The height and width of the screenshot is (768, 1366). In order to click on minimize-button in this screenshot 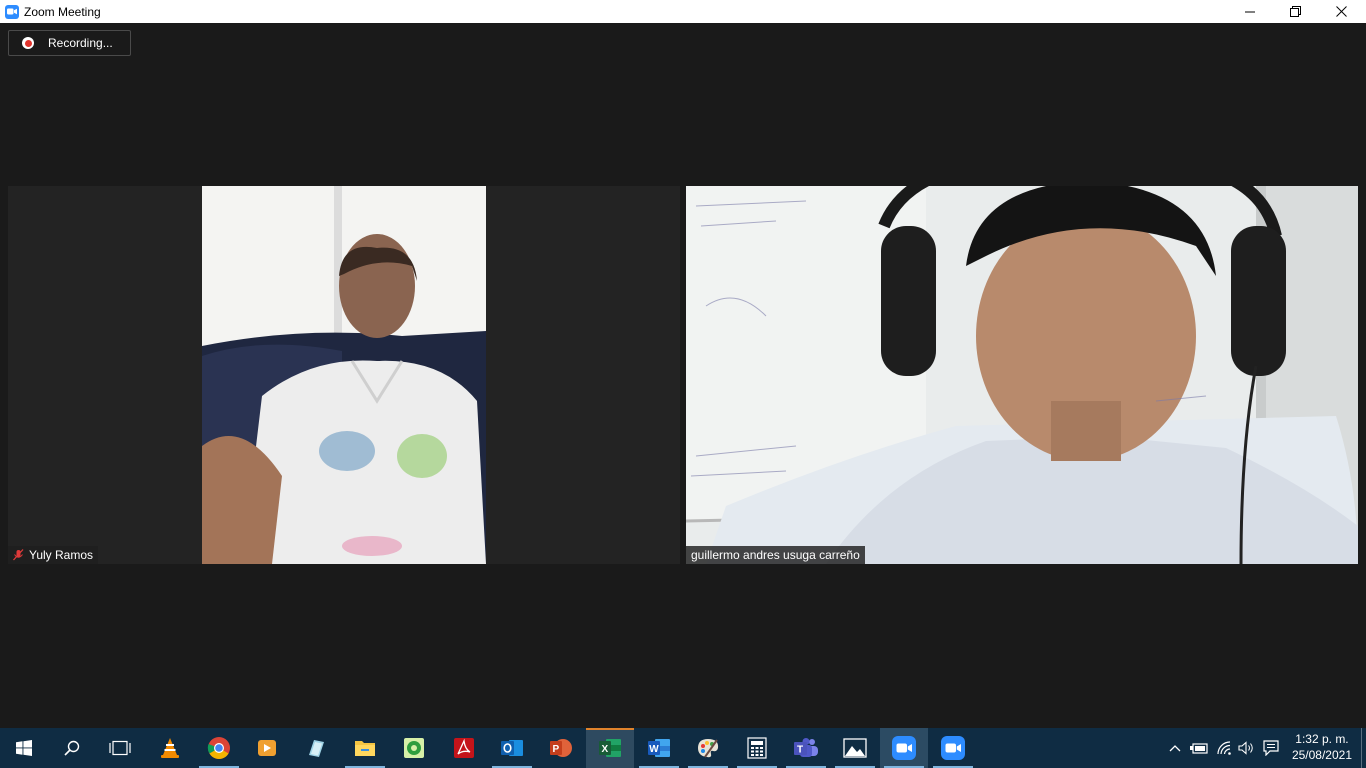, I will do `click(1250, 11)`.